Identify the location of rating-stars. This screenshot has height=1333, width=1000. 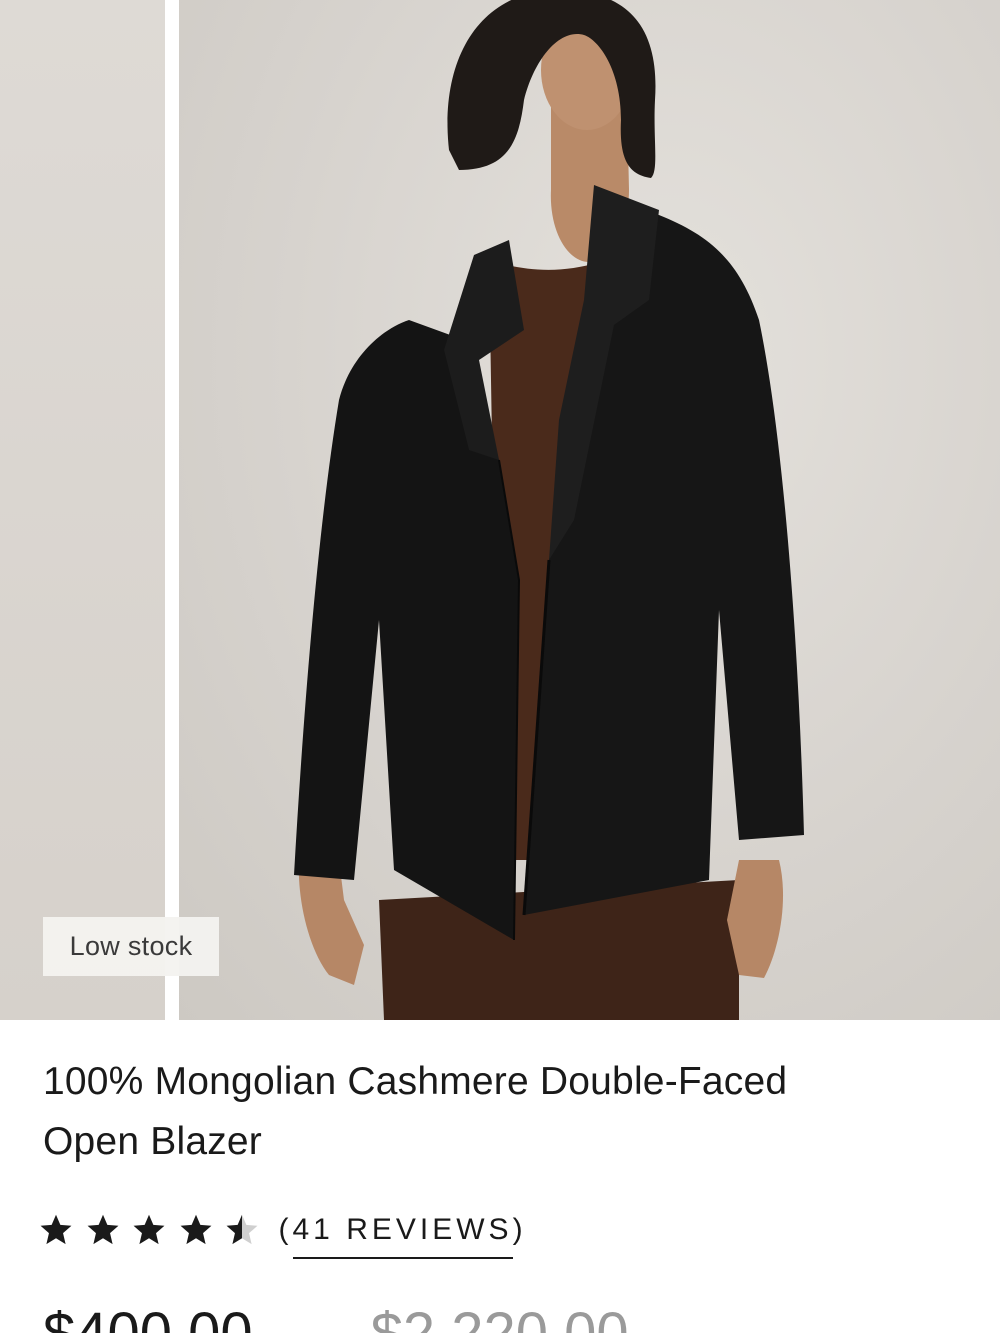
(154, 1230).